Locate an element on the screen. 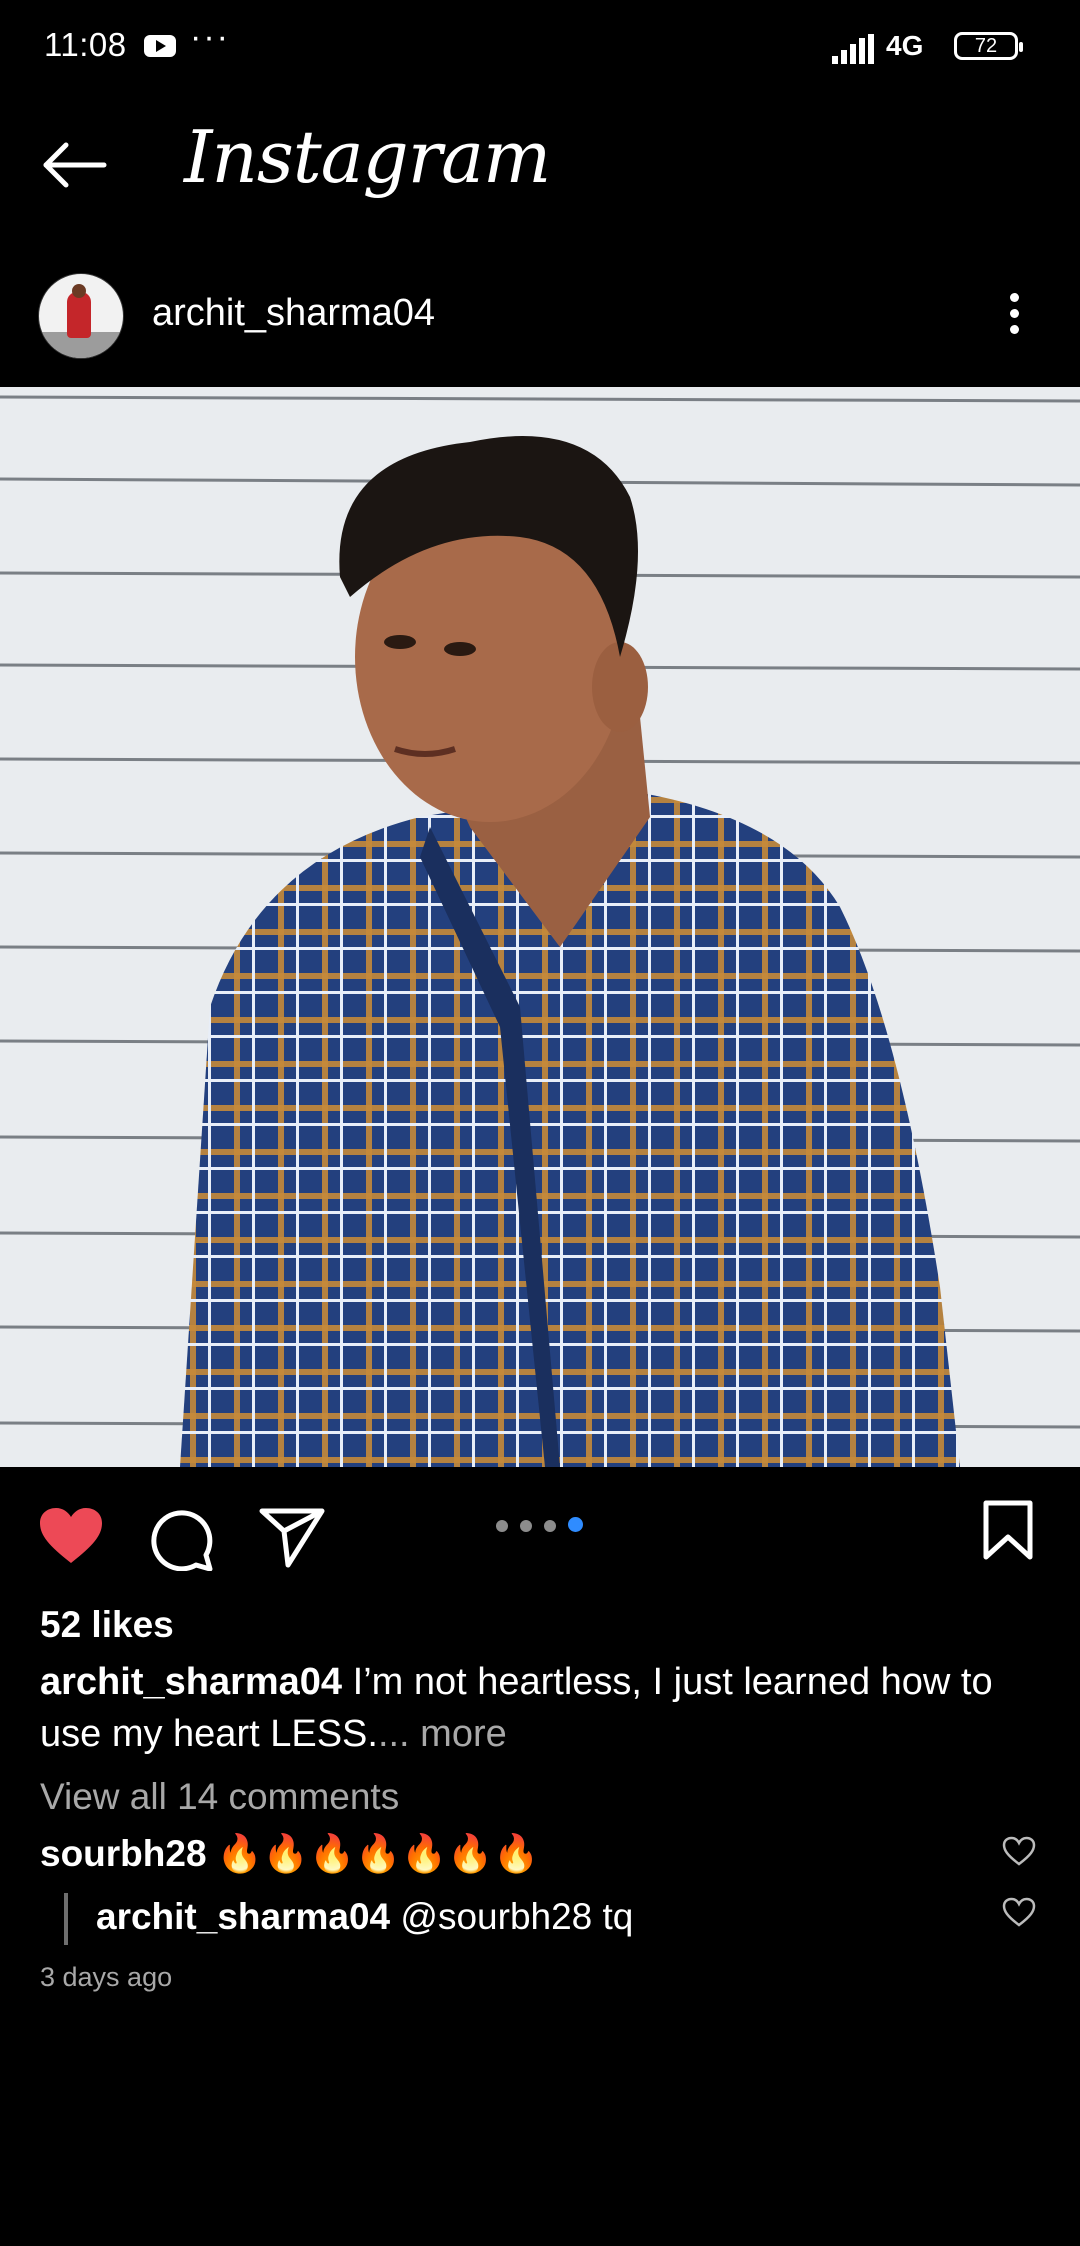 This screenshot has width=1080, height=2246. app-title: Instagram is located at coordinates (367, 157).